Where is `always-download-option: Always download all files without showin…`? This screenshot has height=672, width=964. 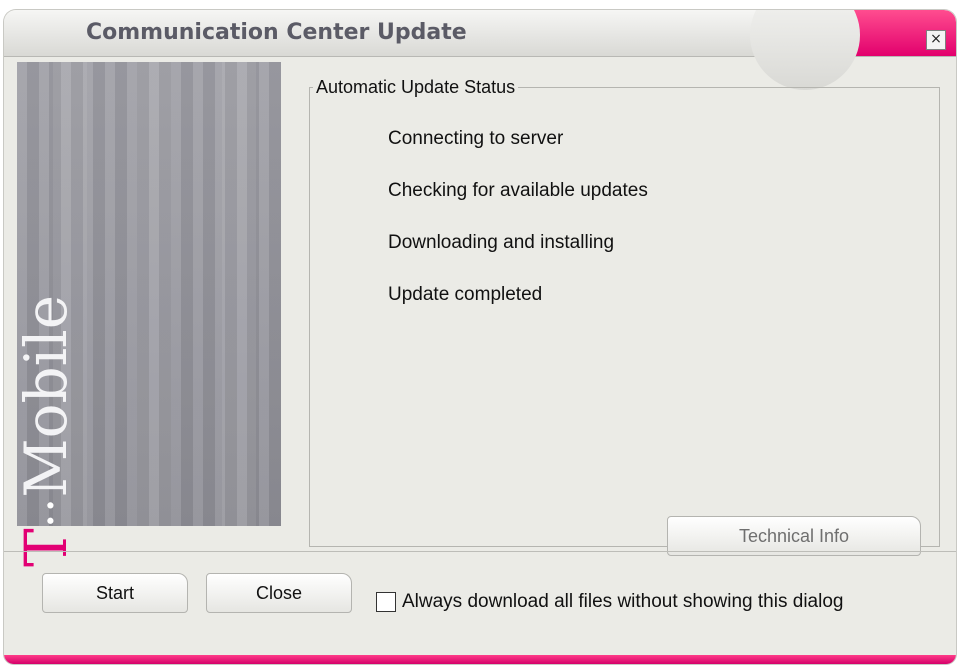 always-download-option: Always download all files without showin… is located at coordinates (609, 602).